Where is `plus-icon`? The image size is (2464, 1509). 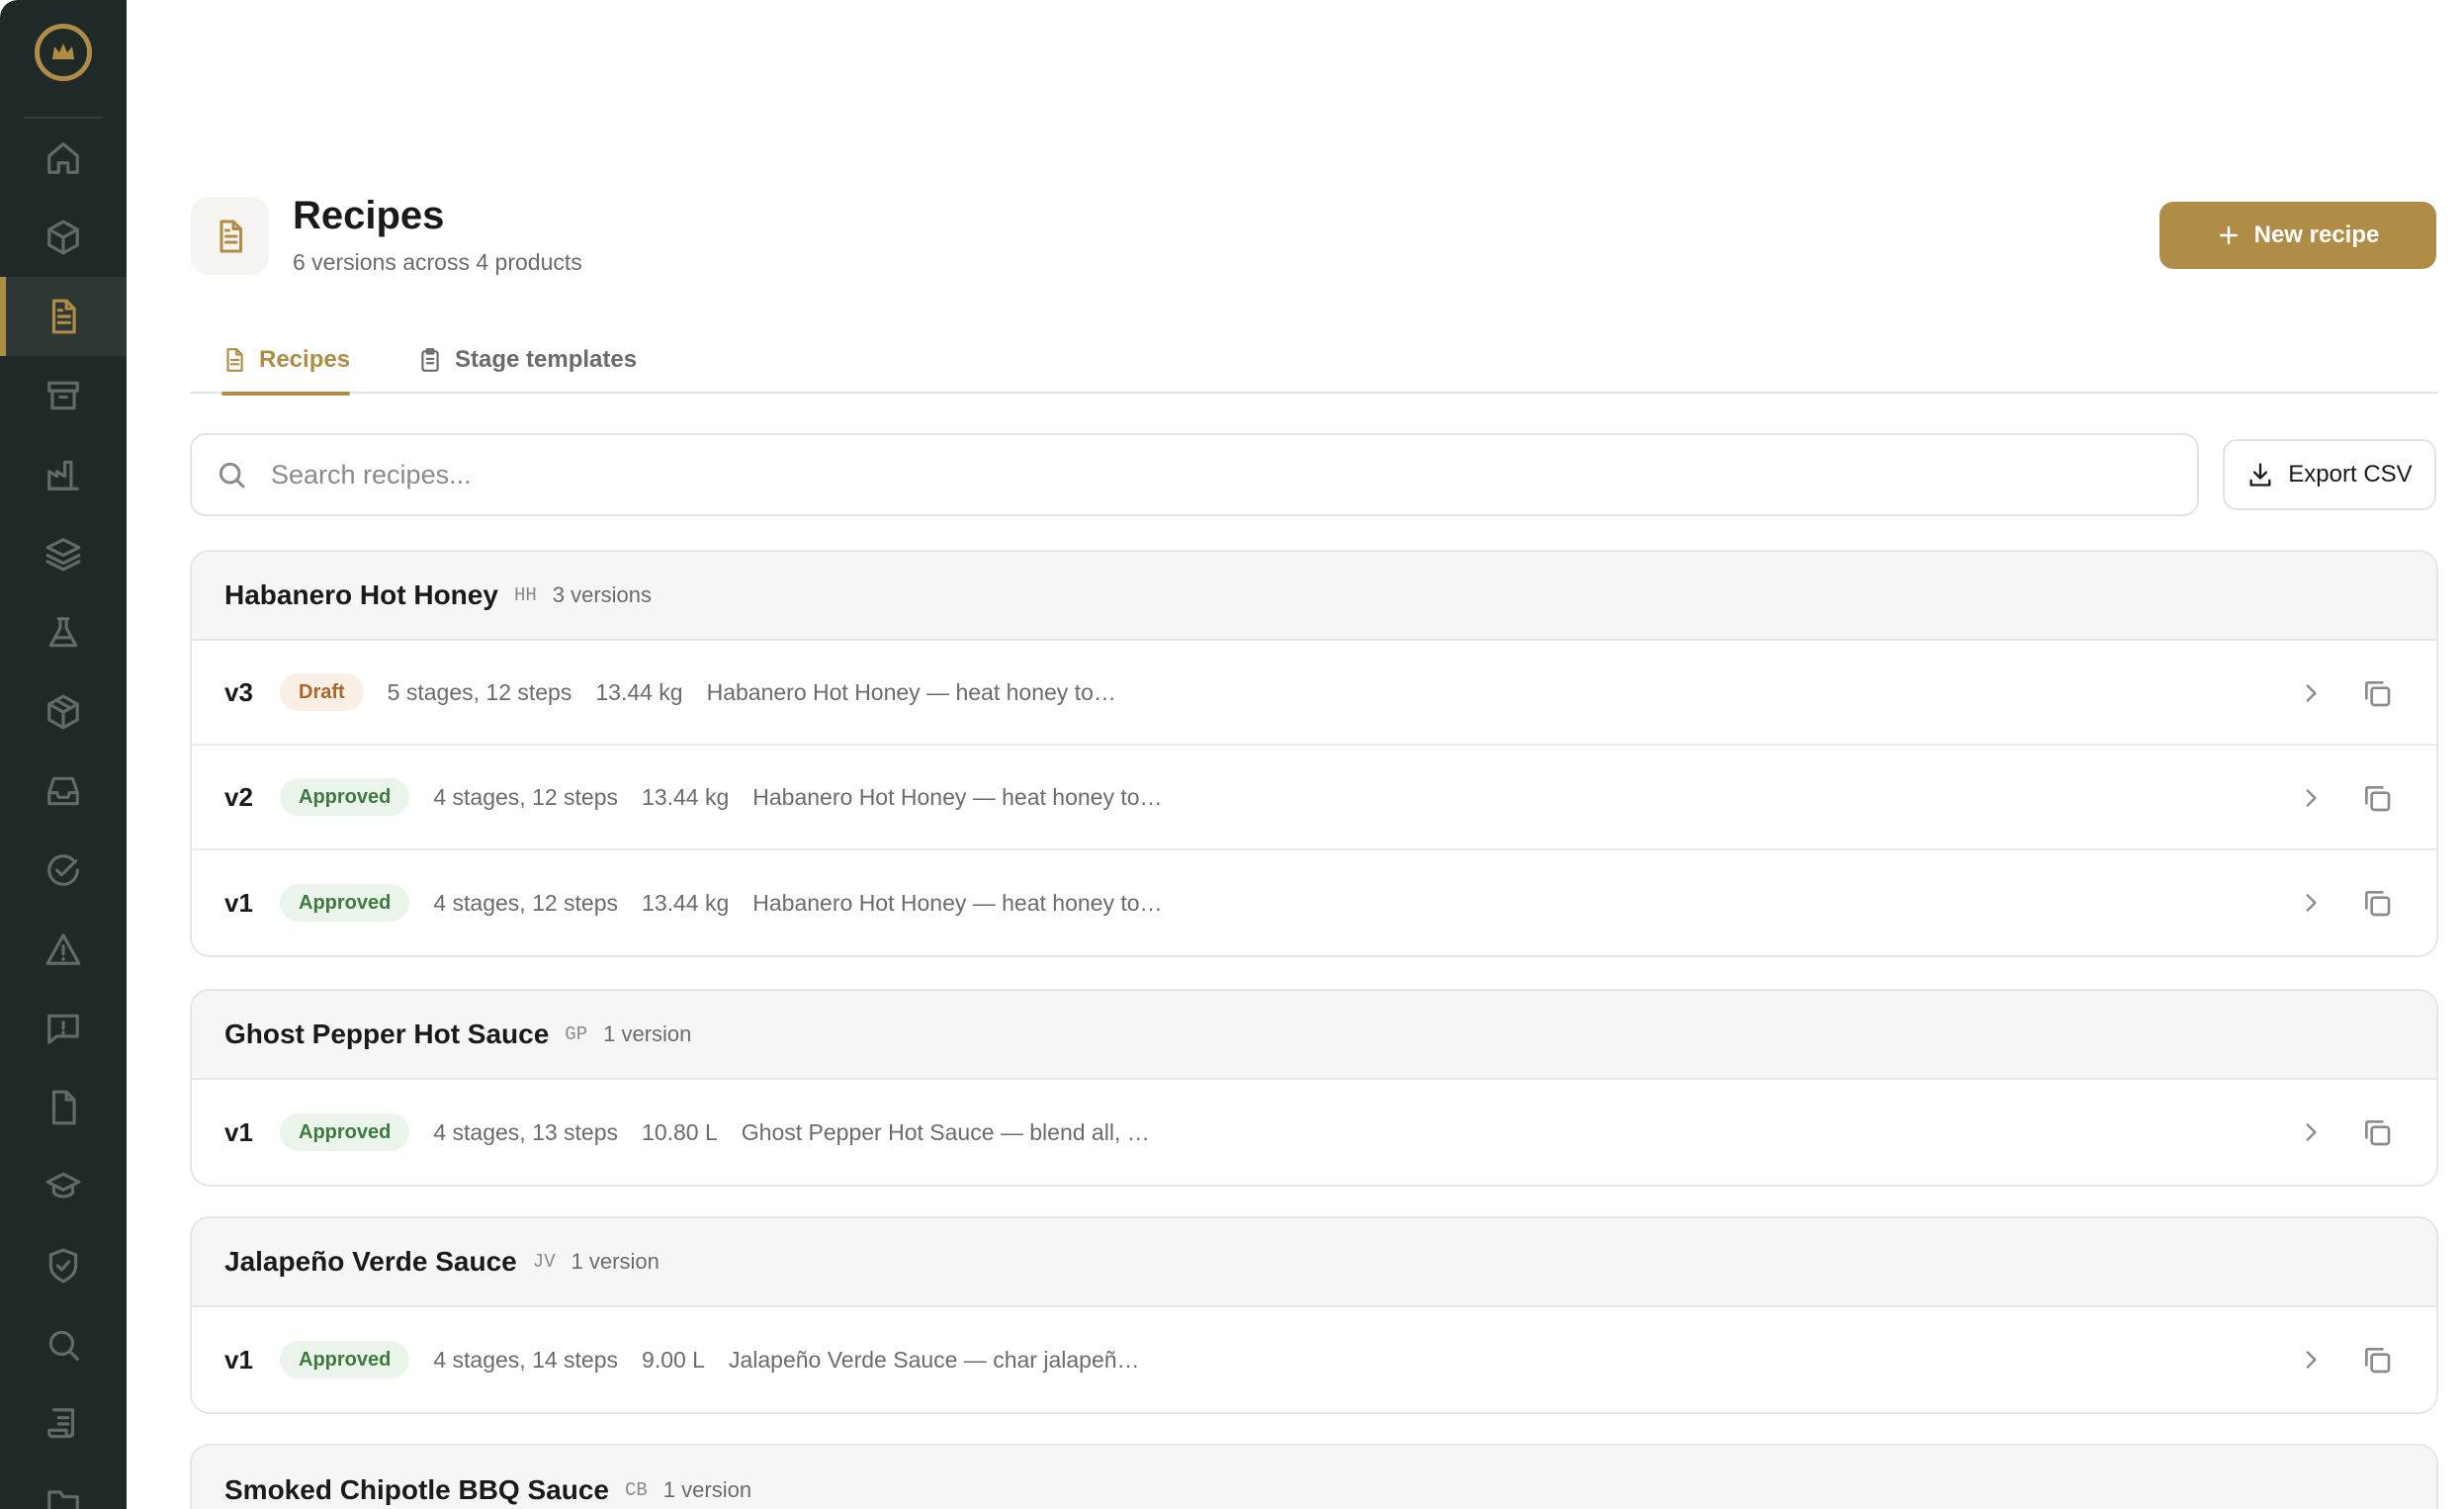
plus-icon is located at coordinates (2229, 235).